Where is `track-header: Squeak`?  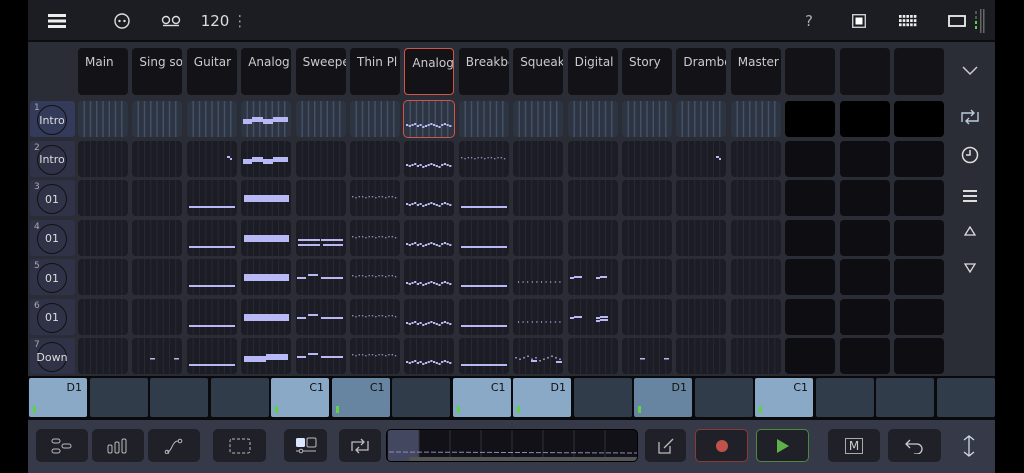
track-header: Squeak is located at coordinates (538, 71).